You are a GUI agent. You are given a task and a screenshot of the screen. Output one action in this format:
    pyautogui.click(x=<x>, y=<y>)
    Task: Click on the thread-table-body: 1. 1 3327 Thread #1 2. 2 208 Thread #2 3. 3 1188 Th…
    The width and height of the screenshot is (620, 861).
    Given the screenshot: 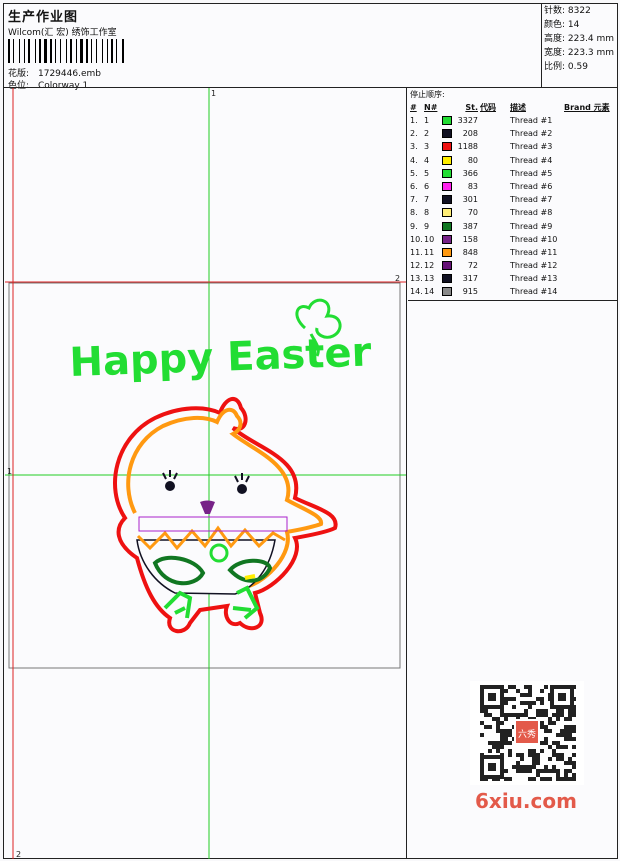 What is the action you would take?
    pyautogui.click(x=513, y=206)
    